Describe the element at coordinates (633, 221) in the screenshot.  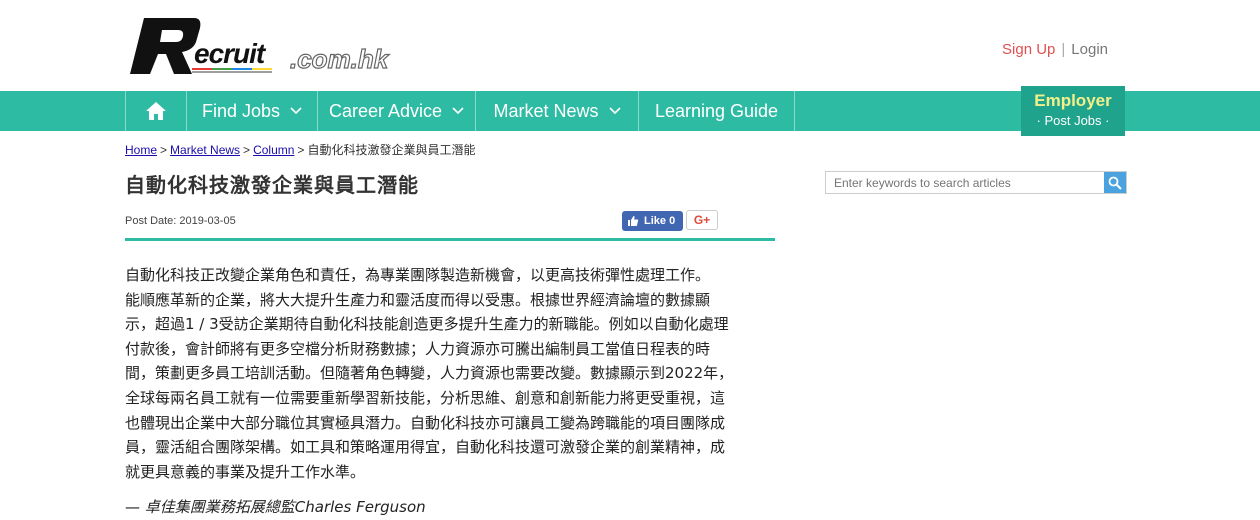
I see `thumbs-up-icon` at that location.